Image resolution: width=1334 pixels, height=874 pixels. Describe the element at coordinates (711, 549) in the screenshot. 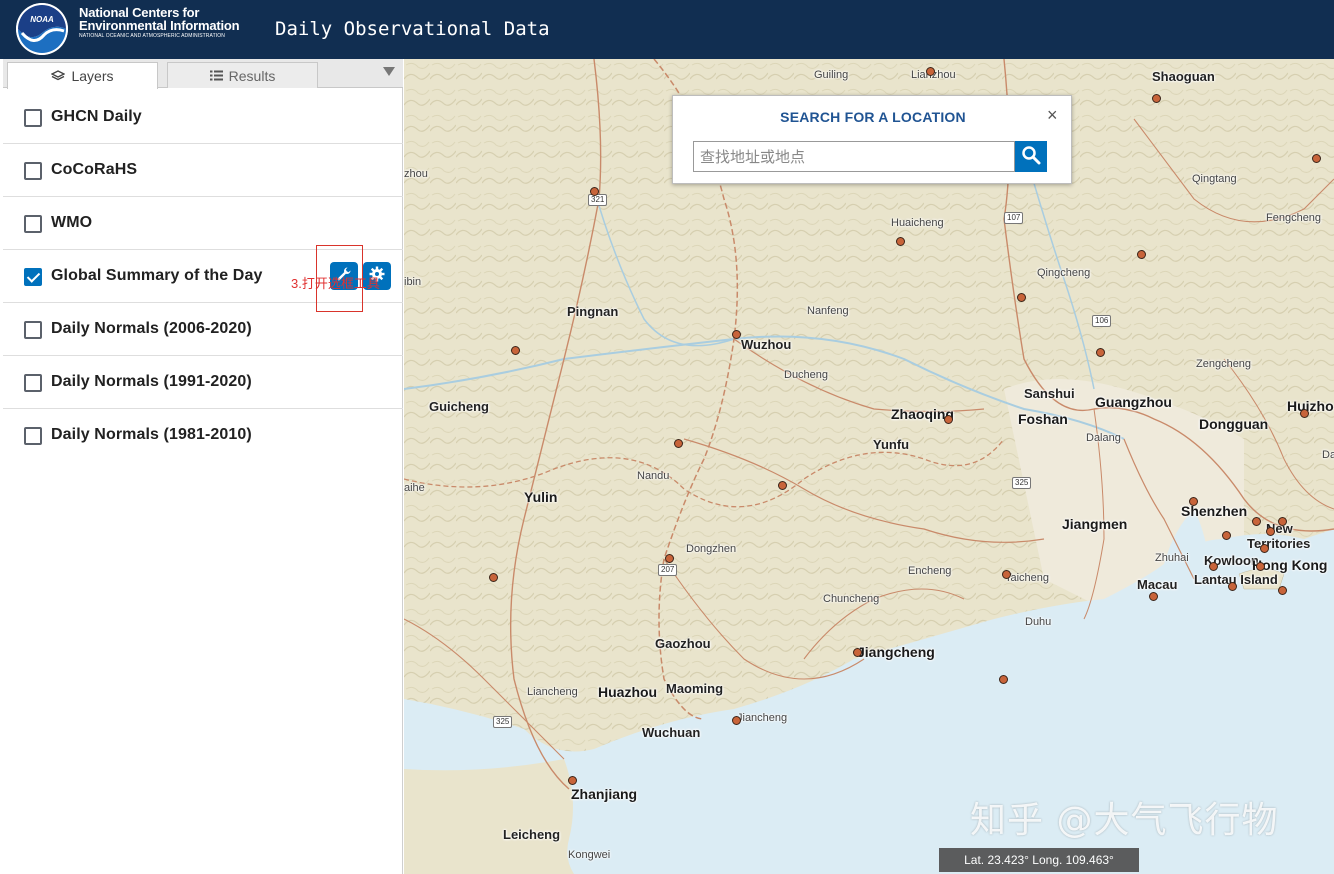

I see `city-label: Dongzhen` at that location.